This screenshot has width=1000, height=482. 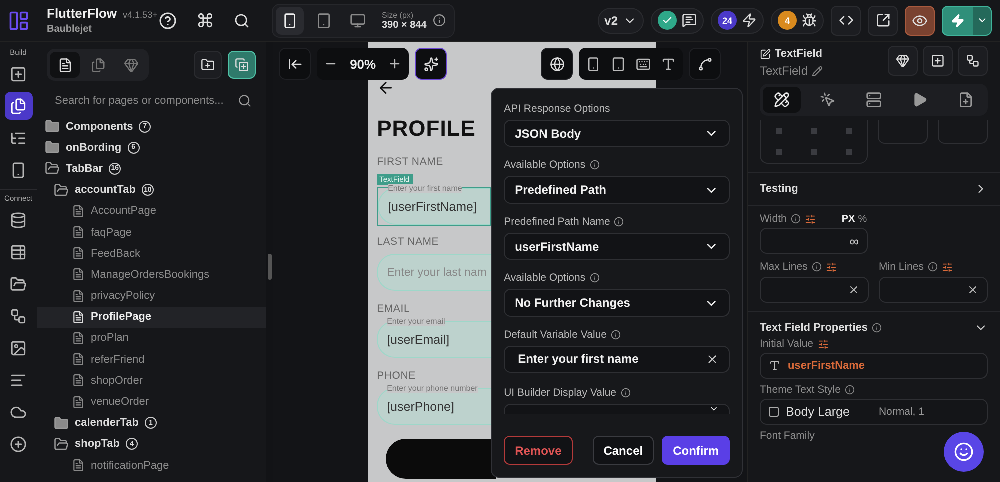 I want to click on submit-button, so click(x=441, y=459).